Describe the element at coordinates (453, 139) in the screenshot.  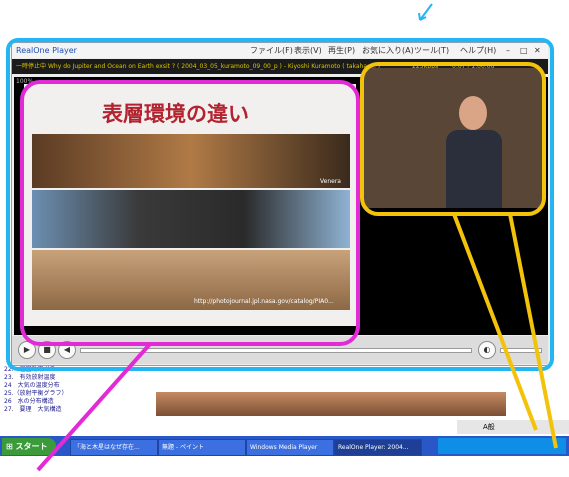
I see `yellow-highlight-box` at that location.